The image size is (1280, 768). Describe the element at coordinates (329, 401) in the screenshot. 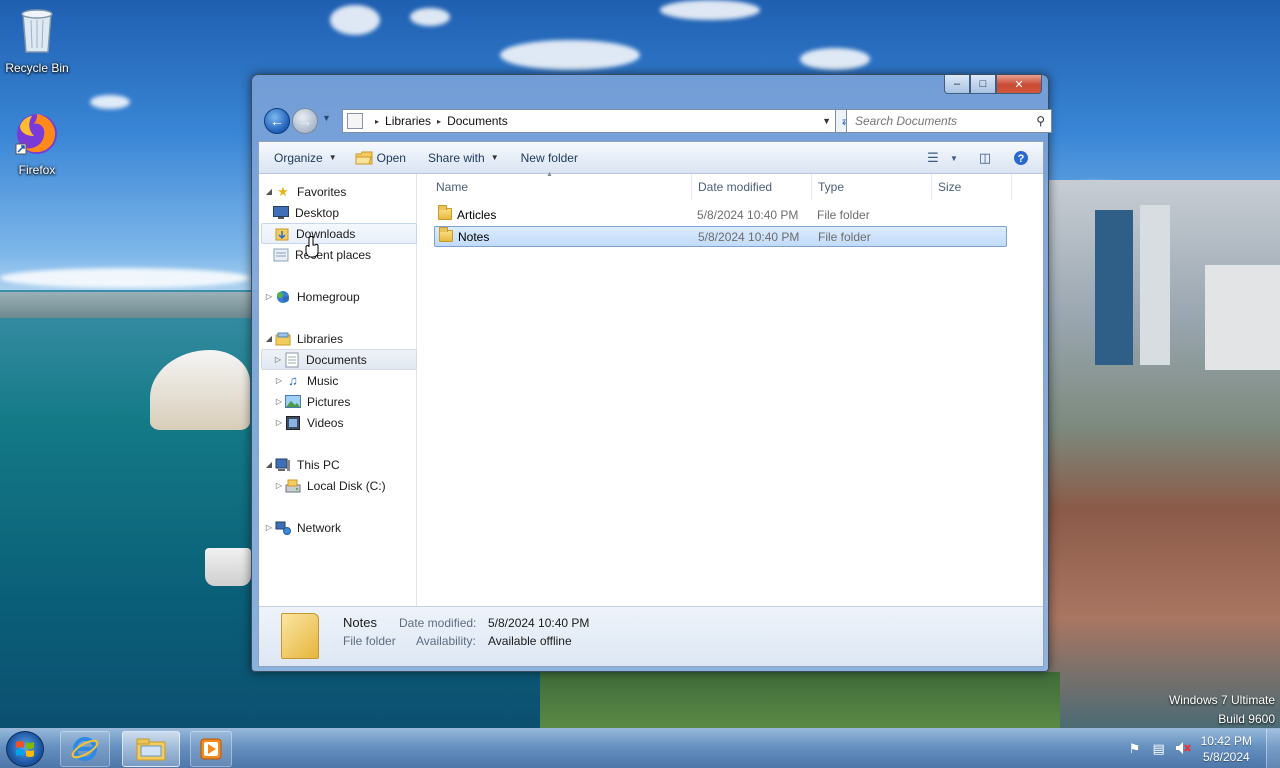

I see `nav-pictures-label: Pictures` at that location.